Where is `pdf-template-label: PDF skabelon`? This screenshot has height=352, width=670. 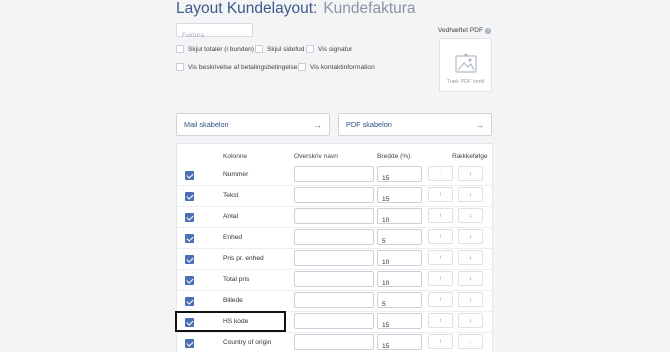 pdf-template-label: PDF skabelon is located at coordinates (369, 124).